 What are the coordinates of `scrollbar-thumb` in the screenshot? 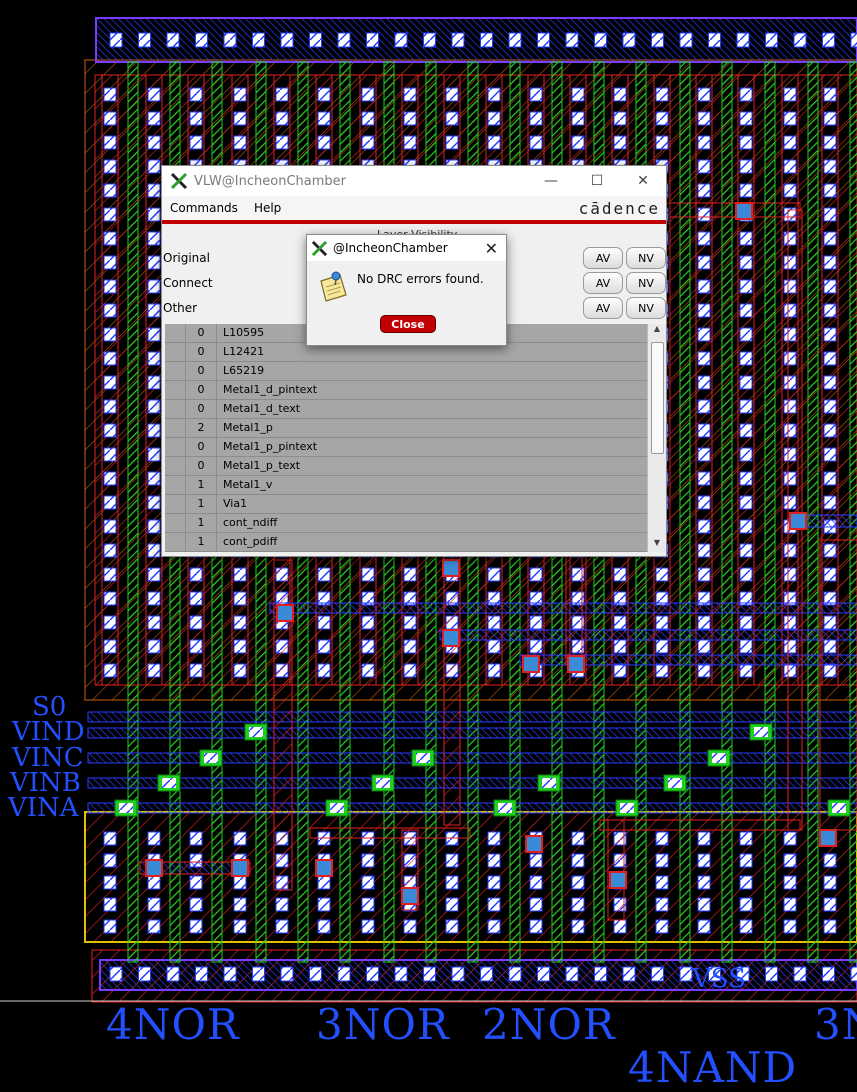 It's located at (657, 398).